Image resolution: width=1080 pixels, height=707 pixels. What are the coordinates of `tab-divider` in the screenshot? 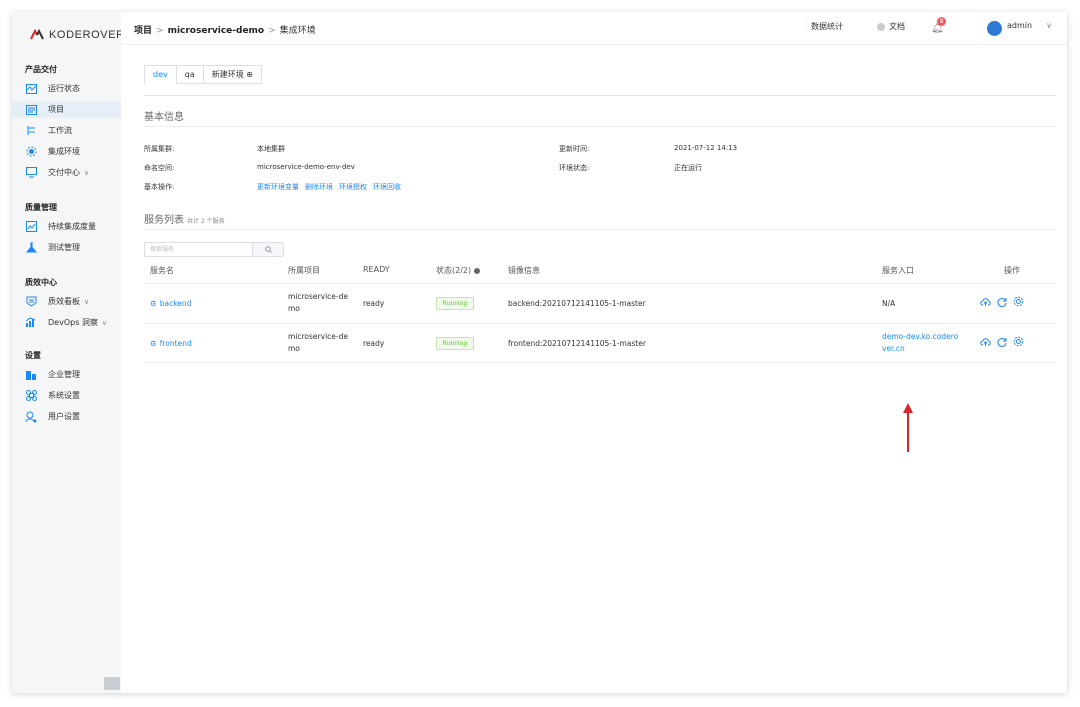 It's located at (600, 95).